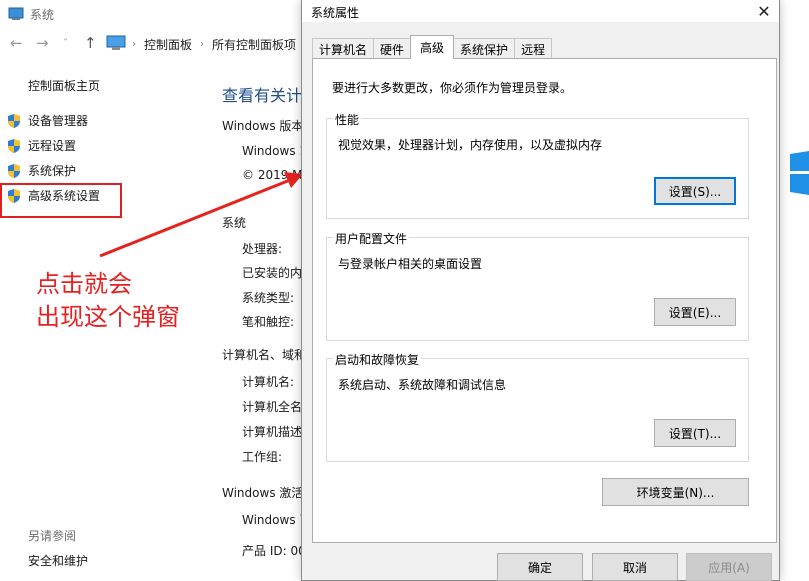 The image size is (809, 581). What do you see at coordinates (371, 238) in the screenshot?
I see `user-profiles-label: 用户配置文件` at bounding box center [371, 238].